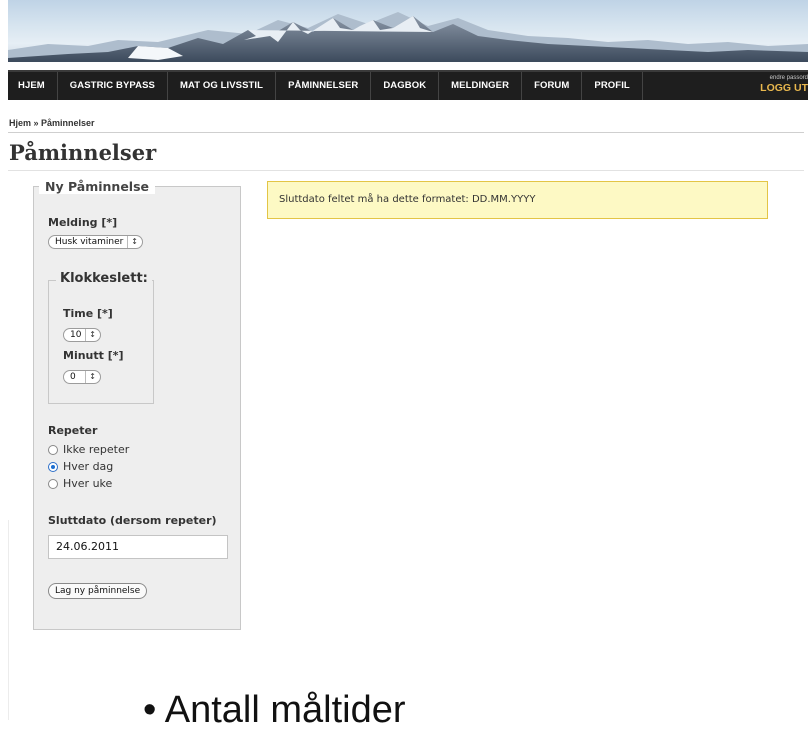 The width and height of the screenshot is (808, 731). I want to click on nav-item-paminnelser: PÅMINNELSER, so click(324, 86).